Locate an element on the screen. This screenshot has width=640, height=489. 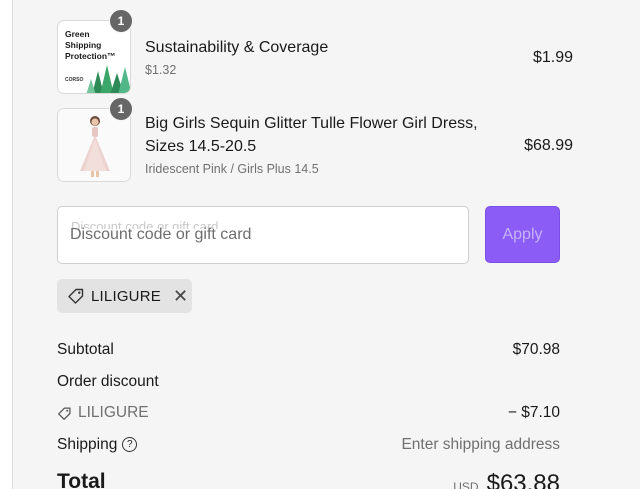
discount-code-row-label: LILIGURE is located at coordinates (308, 413).